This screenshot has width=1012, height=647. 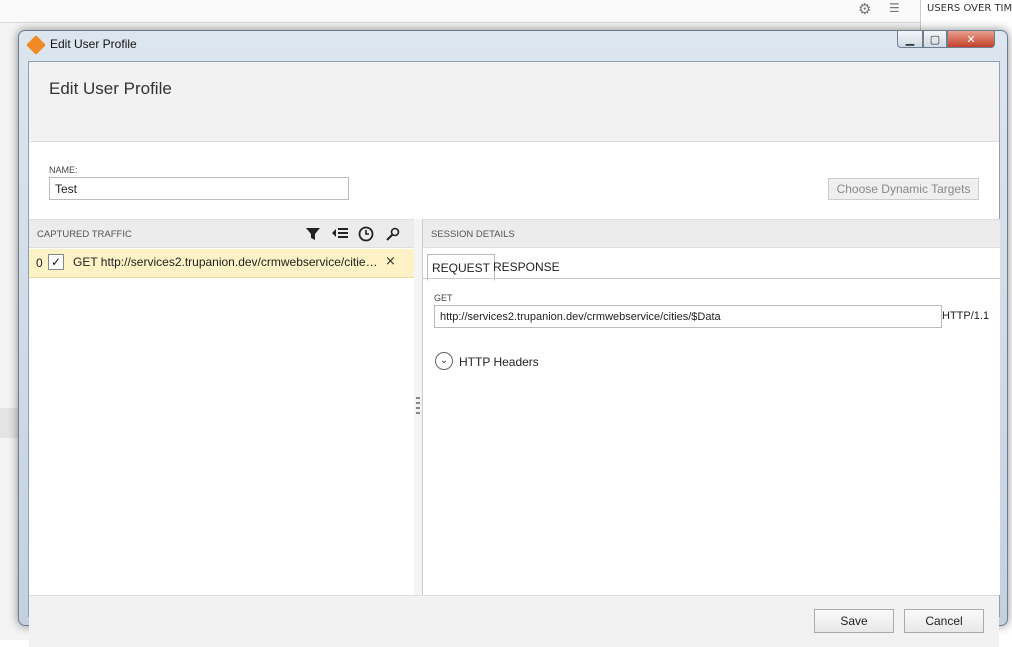 I want to click on tab-response: RESPONSE, so click(x=526, y=266).